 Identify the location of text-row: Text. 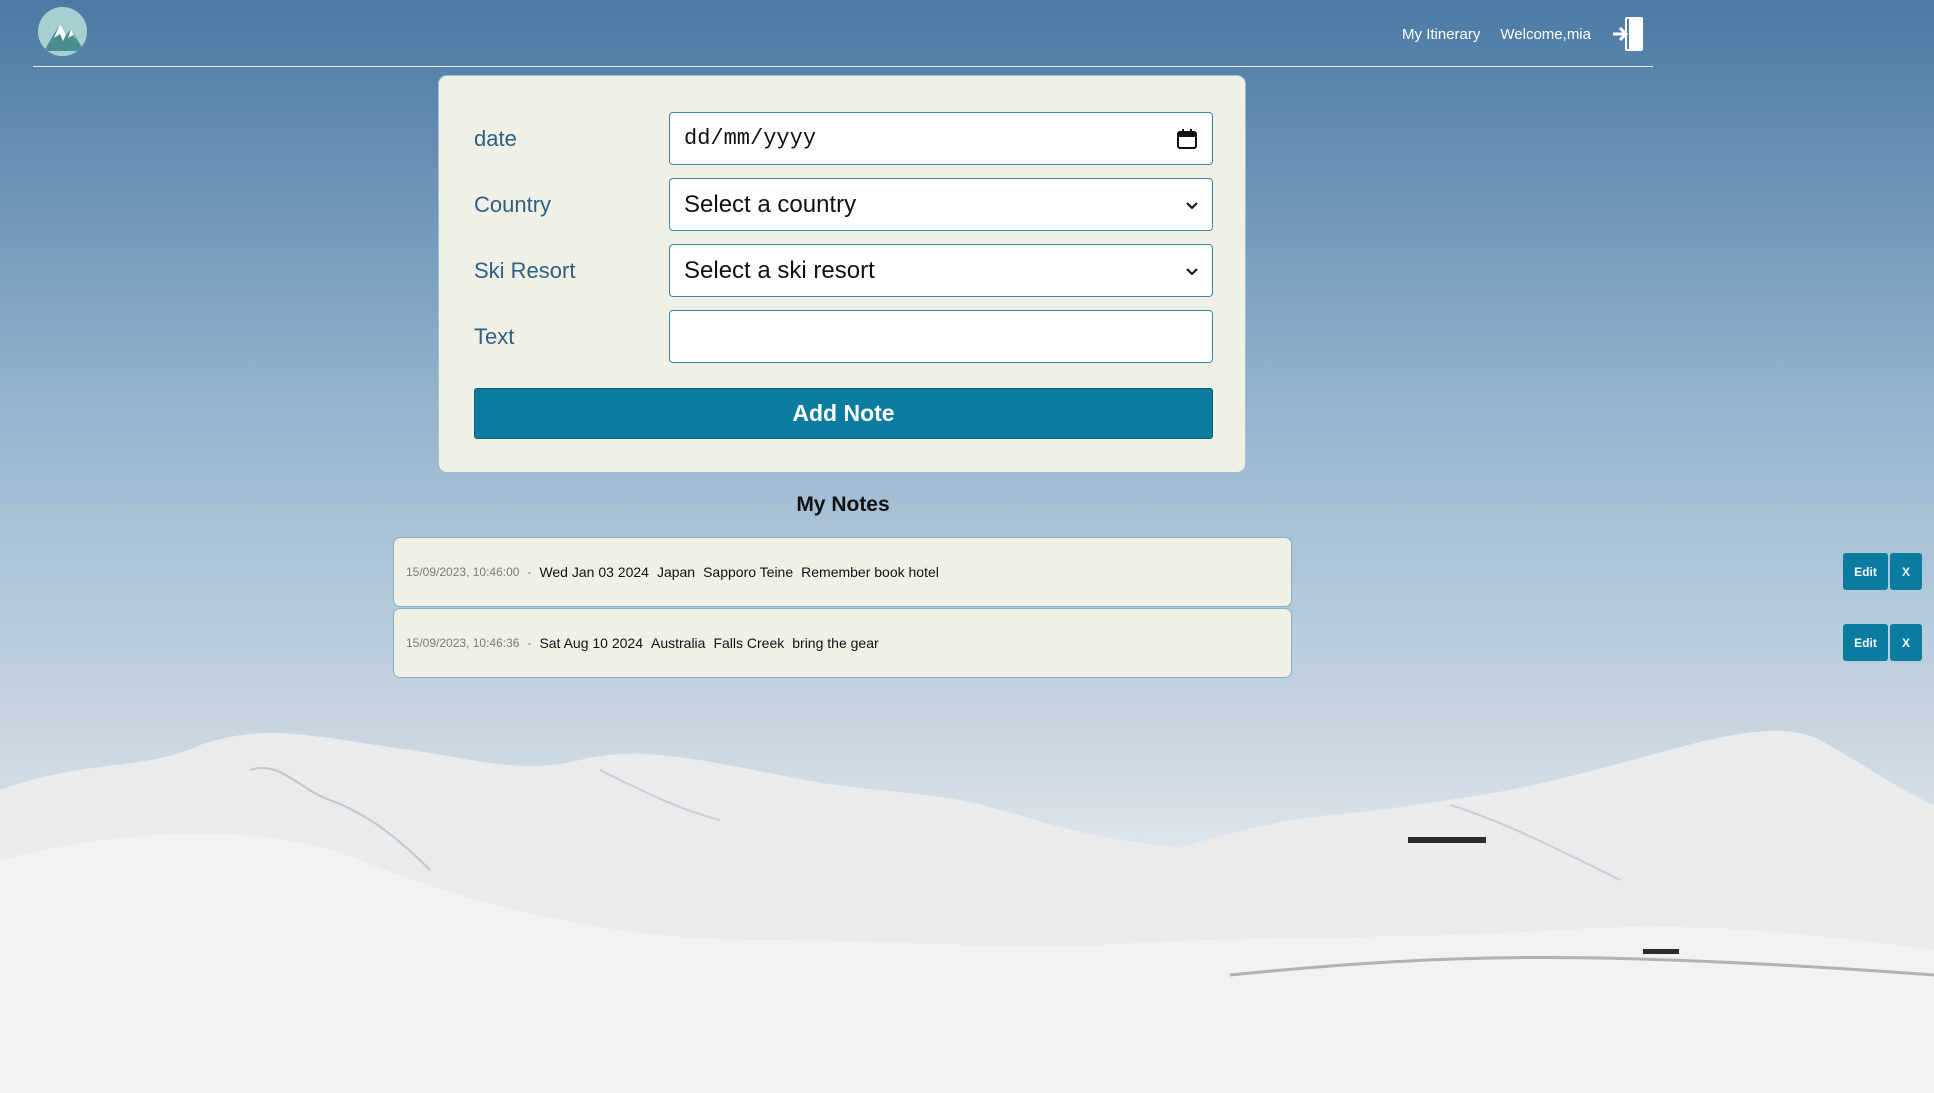
(843, 336).